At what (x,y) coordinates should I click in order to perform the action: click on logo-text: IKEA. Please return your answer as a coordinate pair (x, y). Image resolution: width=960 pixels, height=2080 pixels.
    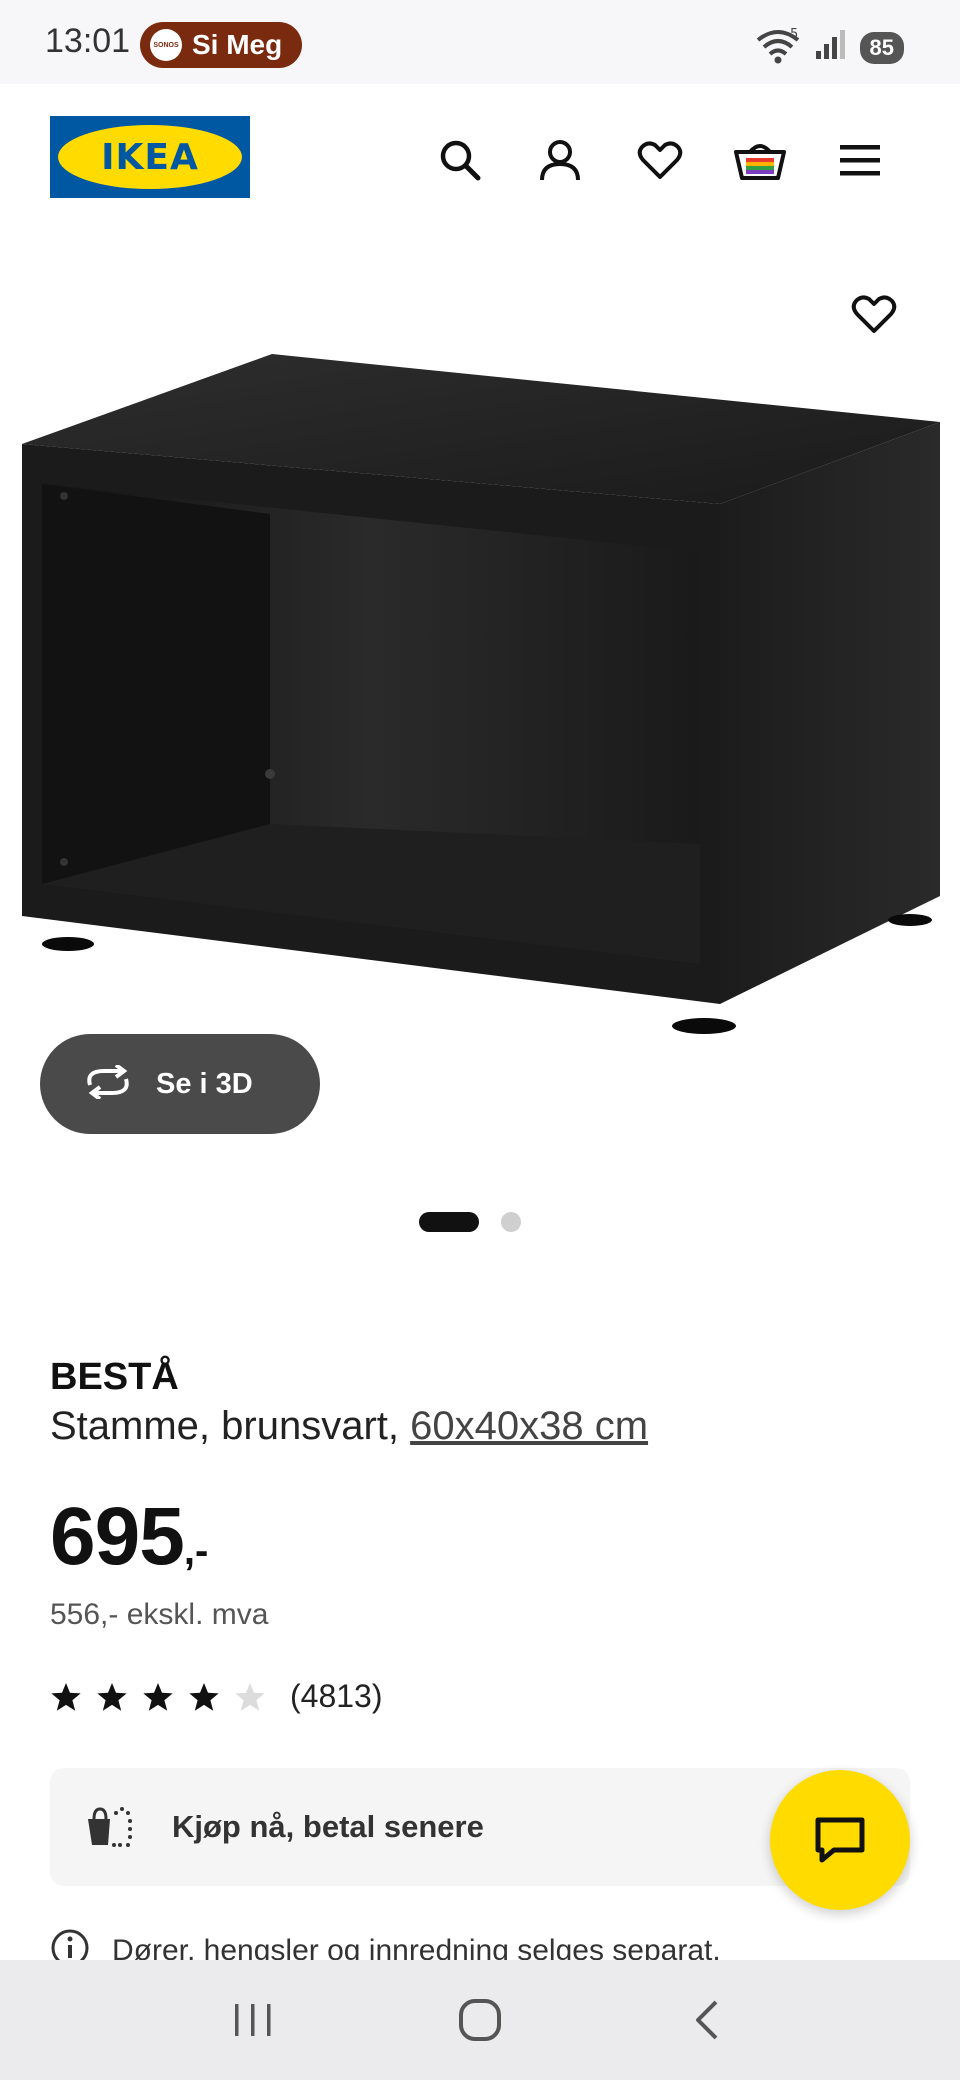
    Looking at the image, I should click on (150, 157).